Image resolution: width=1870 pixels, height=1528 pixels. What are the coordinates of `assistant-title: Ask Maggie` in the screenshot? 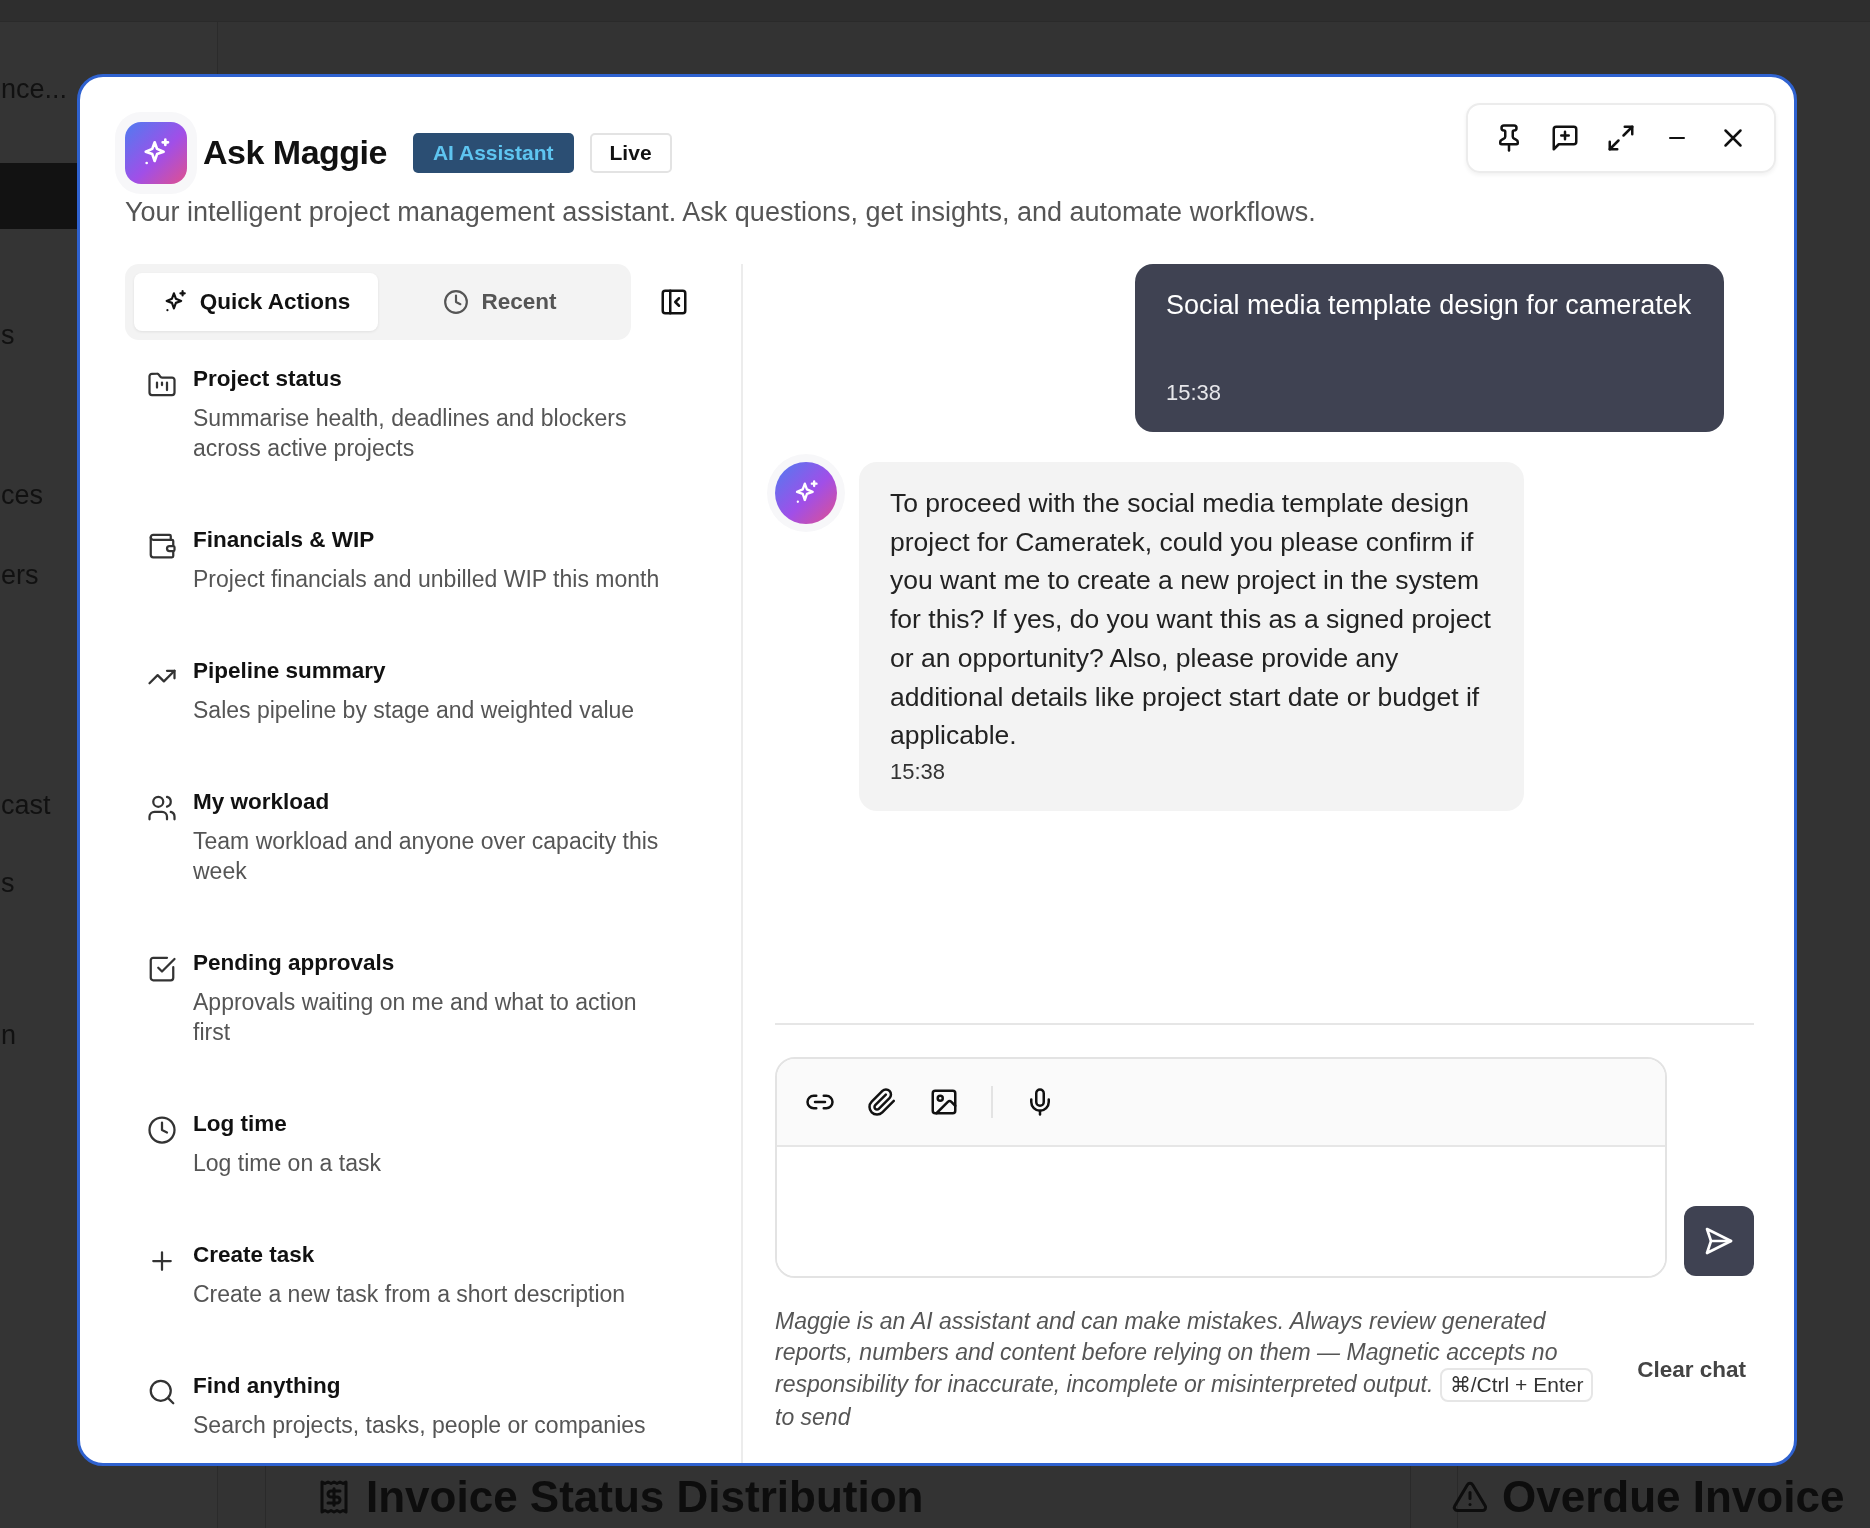 It's located at (295, 152).